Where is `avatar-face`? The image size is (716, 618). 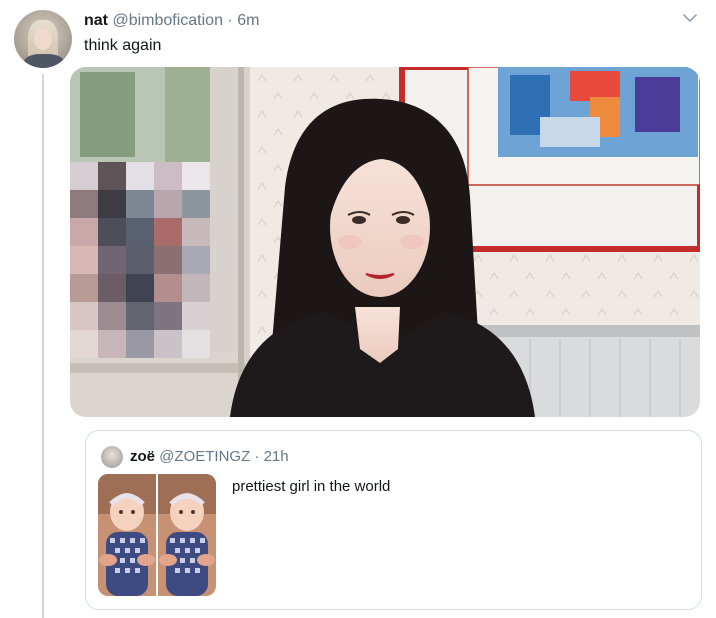
avatar-face is located at coordinates (43, 39).